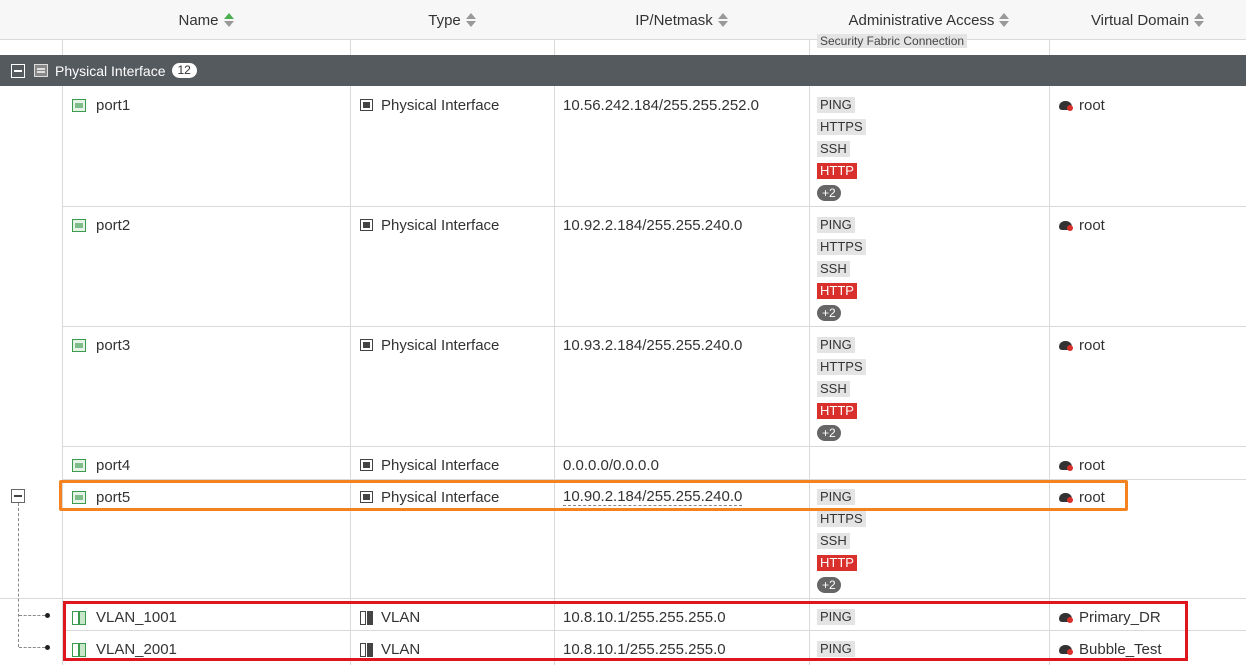 This screenshot has height=665, width=1246. Describe the element at coordinates (184, 70) in the screenshot. I see `group-count-badge: 12` at that location.